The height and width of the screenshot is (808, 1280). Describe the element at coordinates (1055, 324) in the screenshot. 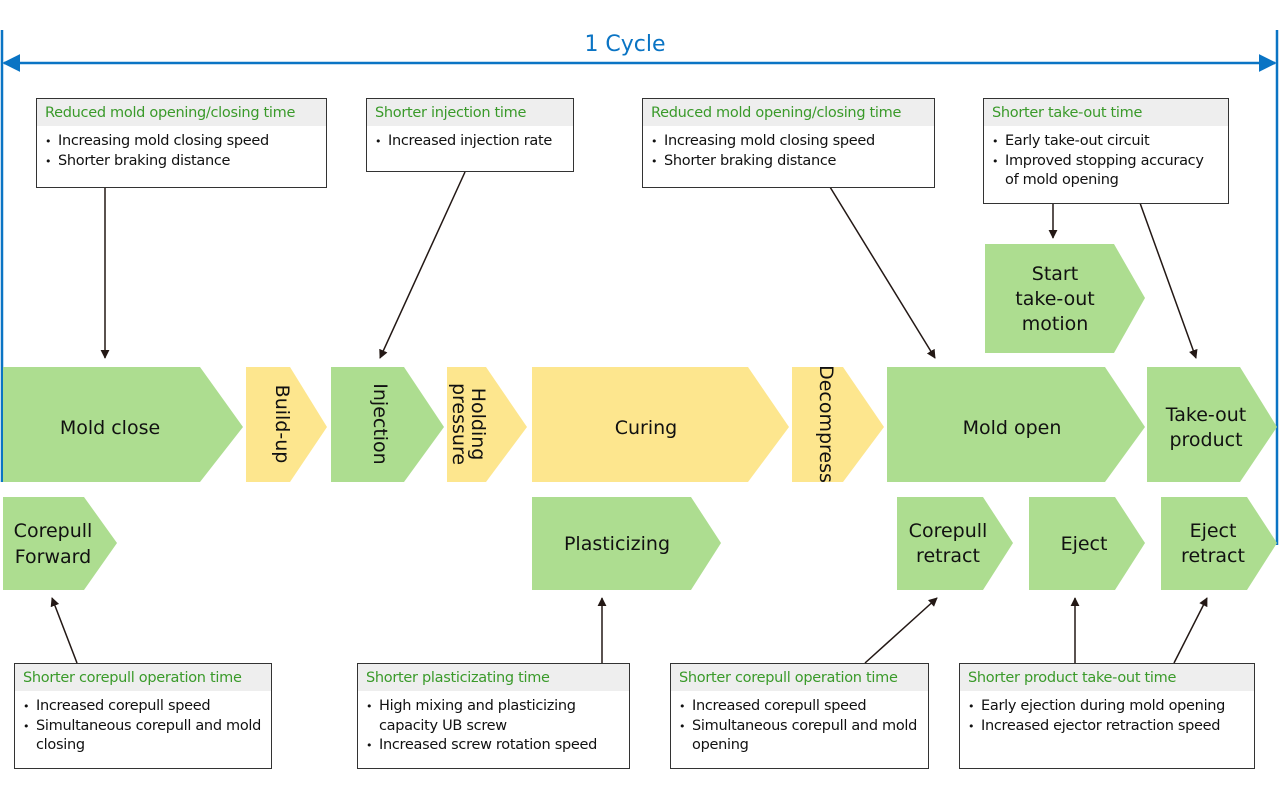

I see `step-label-line-3: motion` at that location.